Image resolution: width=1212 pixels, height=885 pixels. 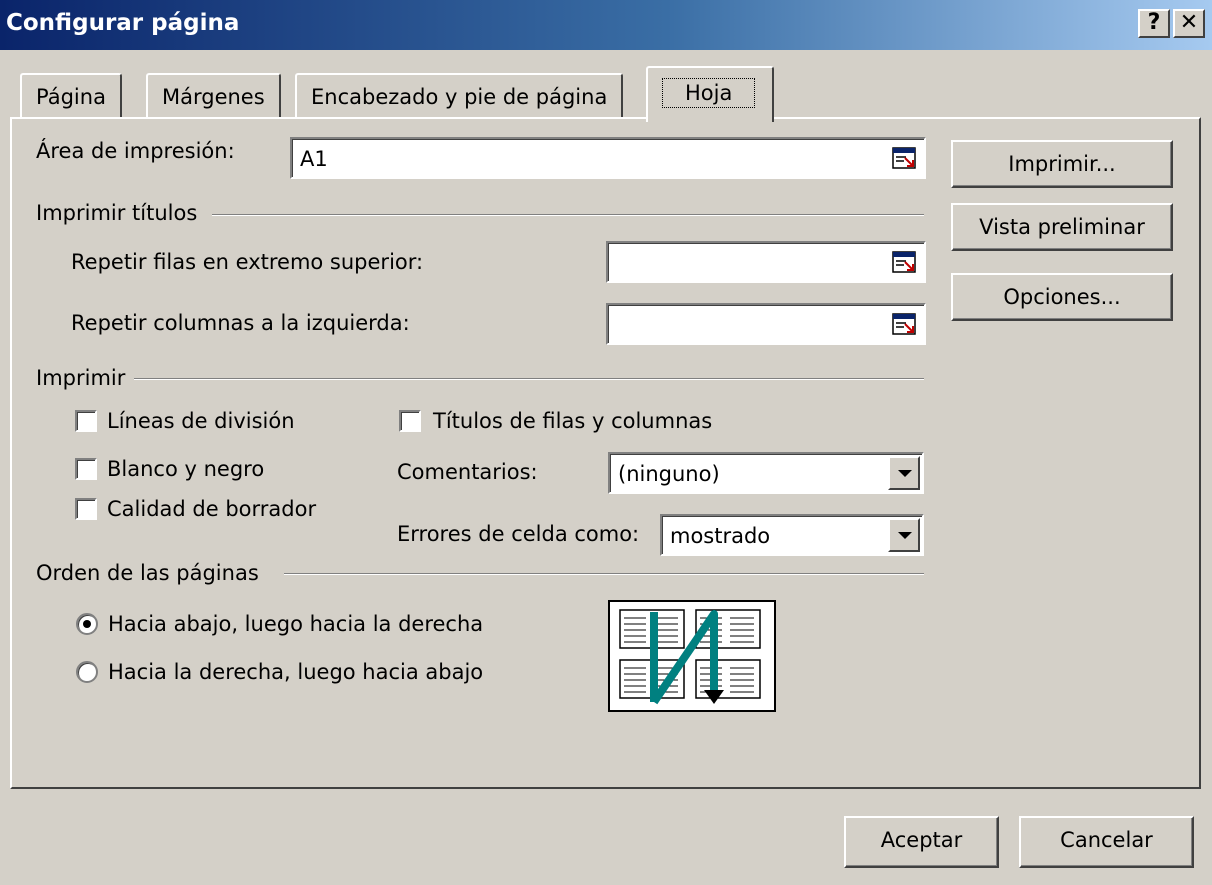 I want to click on comments-value: (ninguno), so click(x=669, y=474).